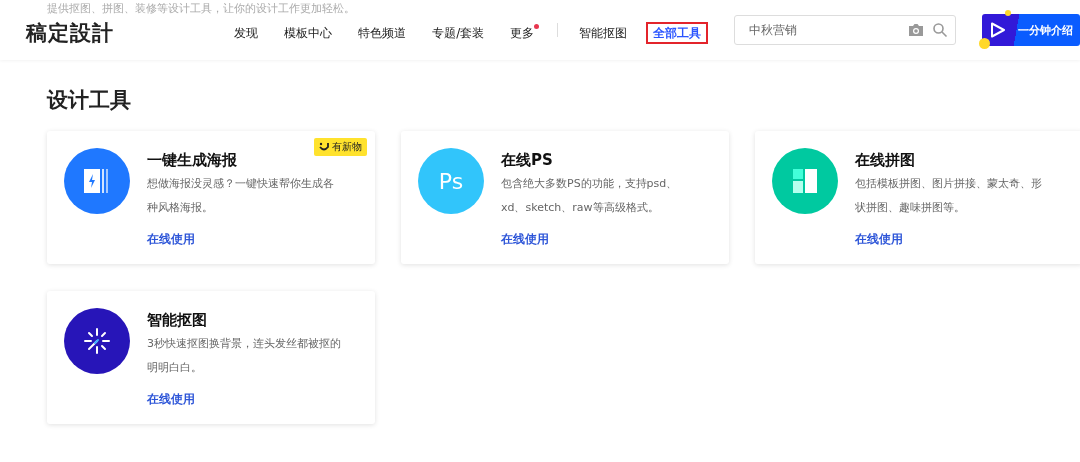 This screenshot has width=1080, height=462. Describe the element at coordinates (382, 33) in the screenshot. I see `nav-link: 特色频道` at that location.